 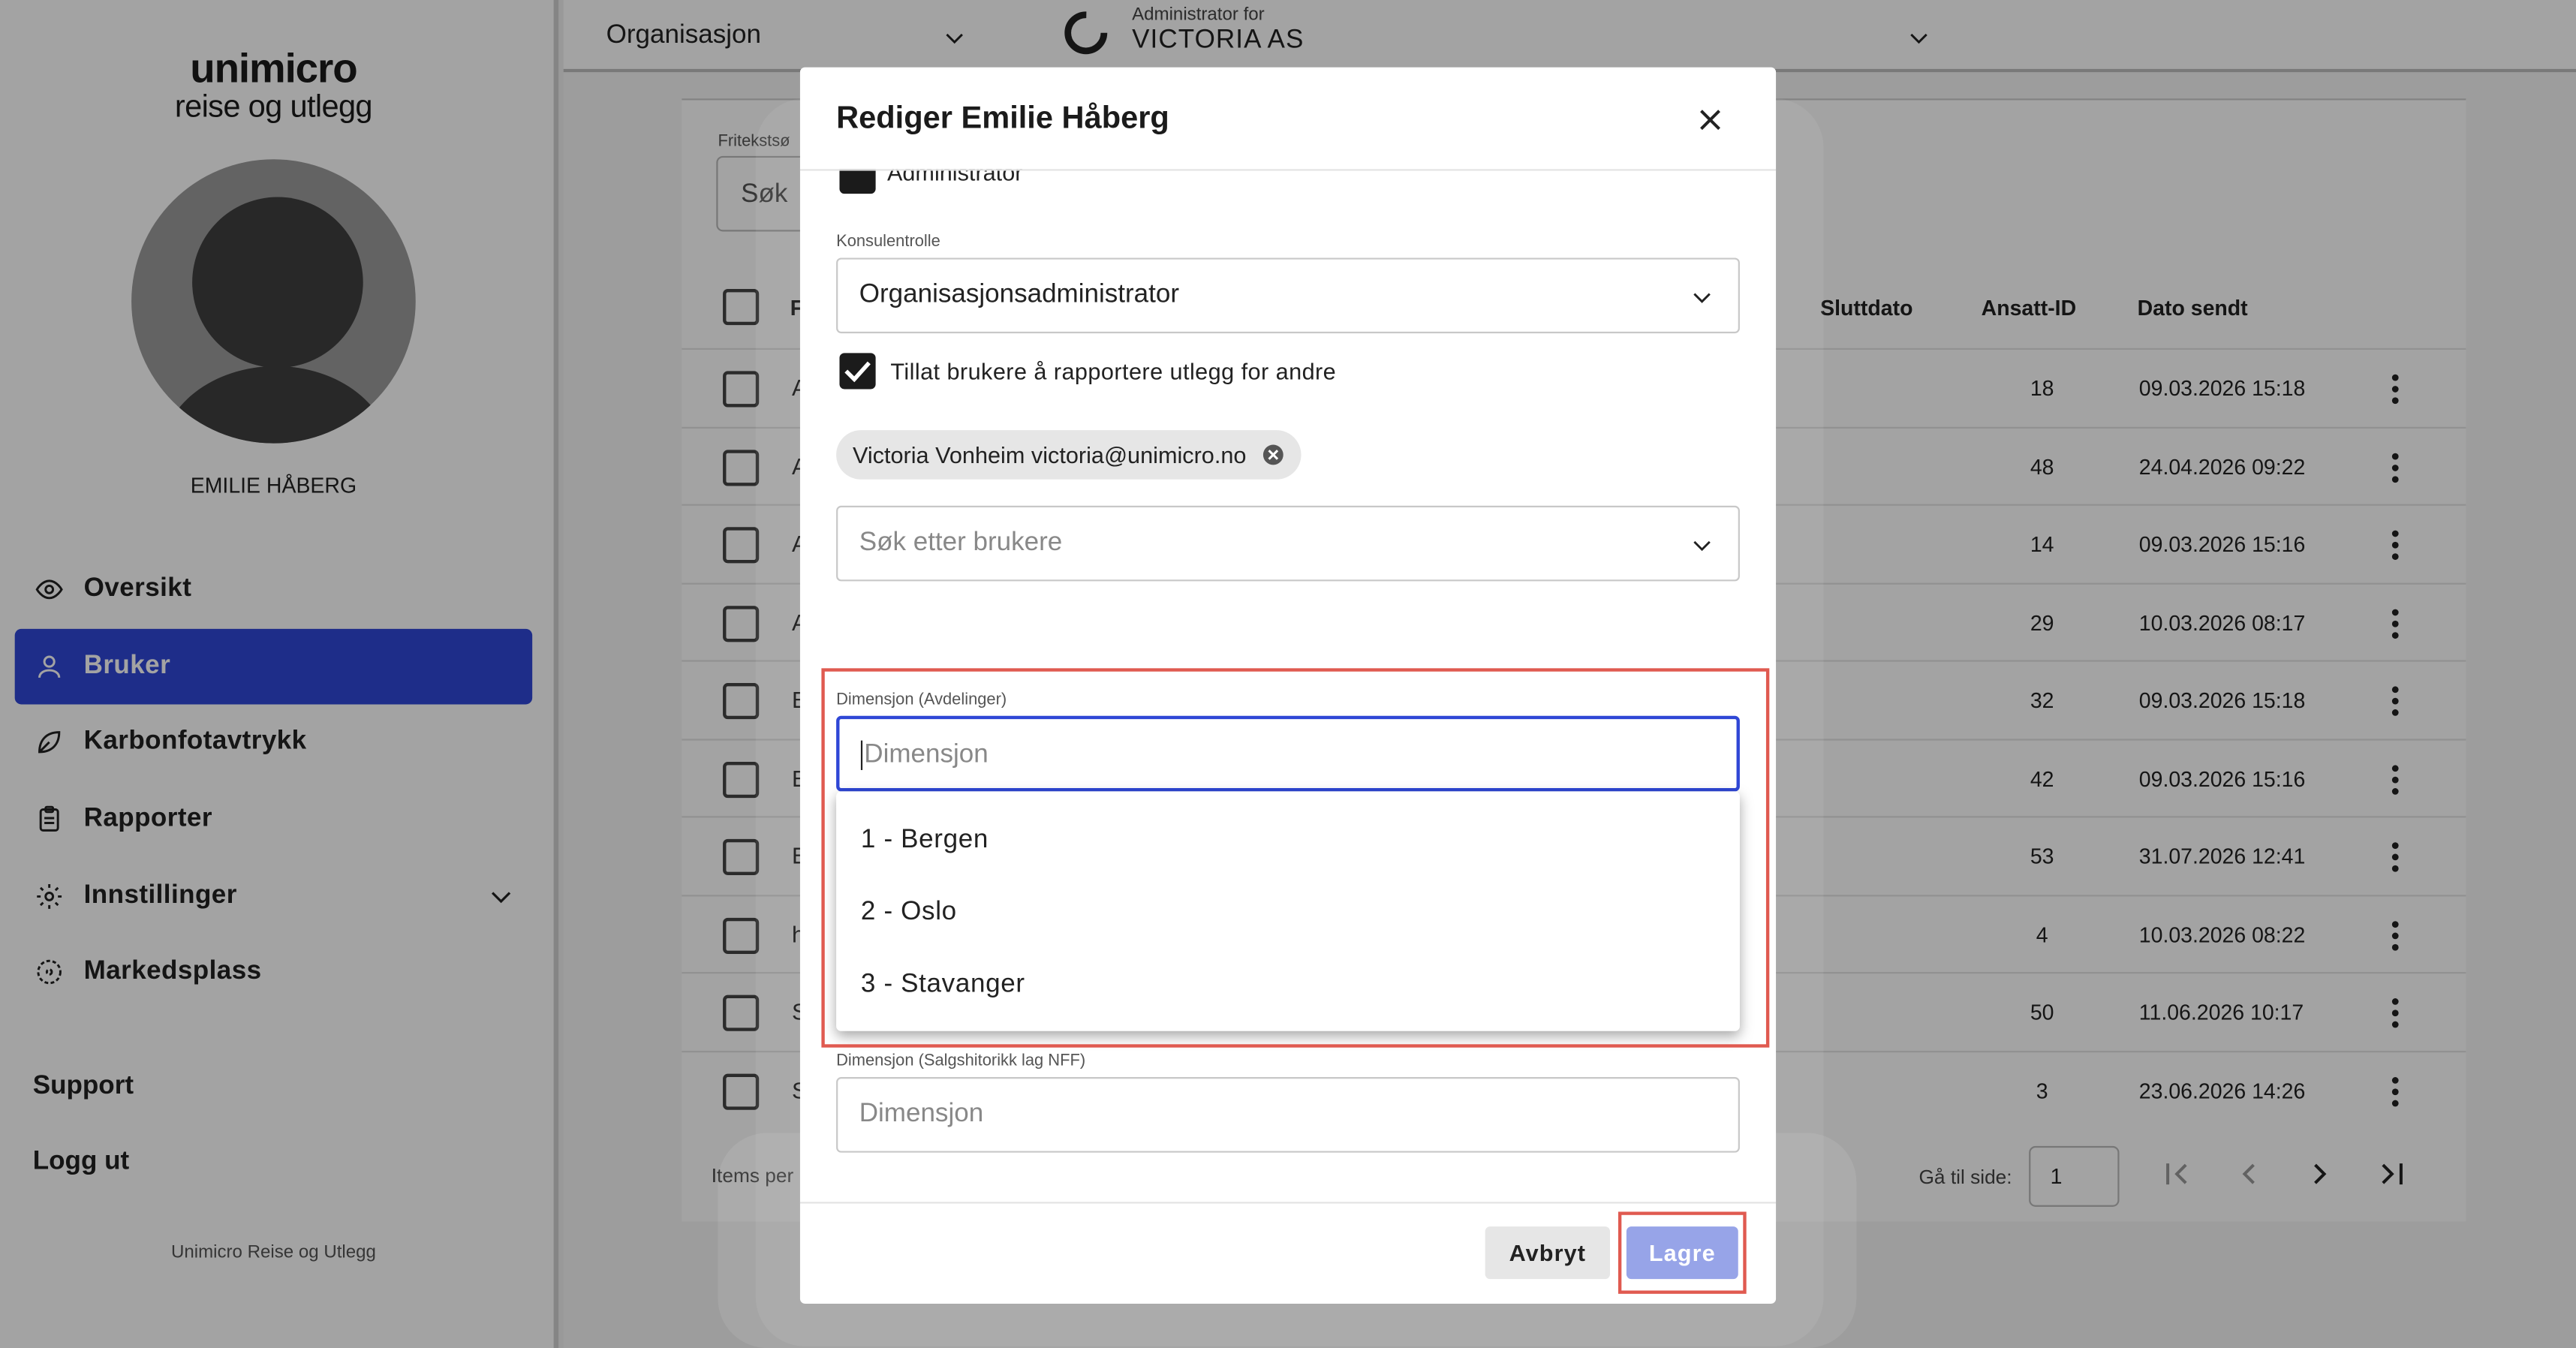 I want to click on dialog-title: Rediger Emilie Håberg, so click(x=1002, y=119).